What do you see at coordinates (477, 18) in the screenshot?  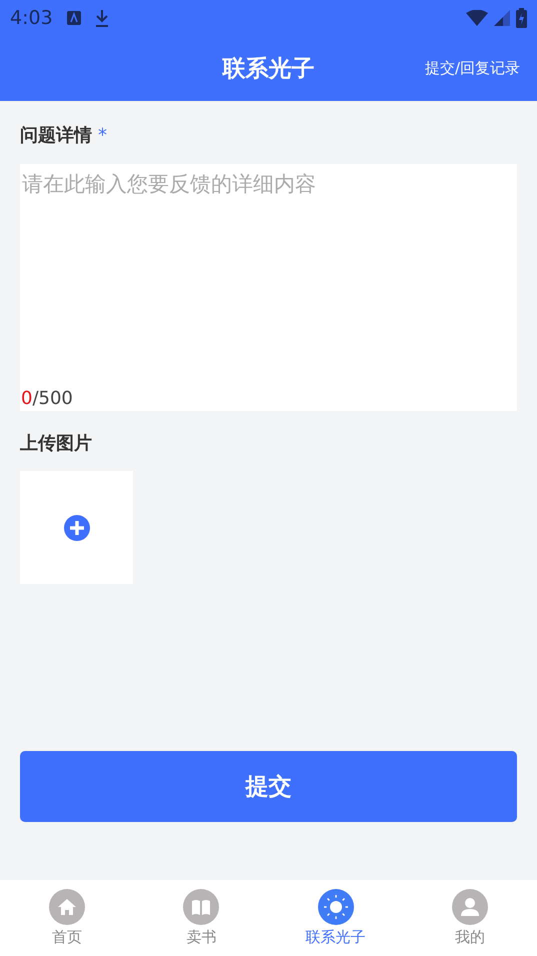 I see `wifi-icon` at bounding box center [477, 18].